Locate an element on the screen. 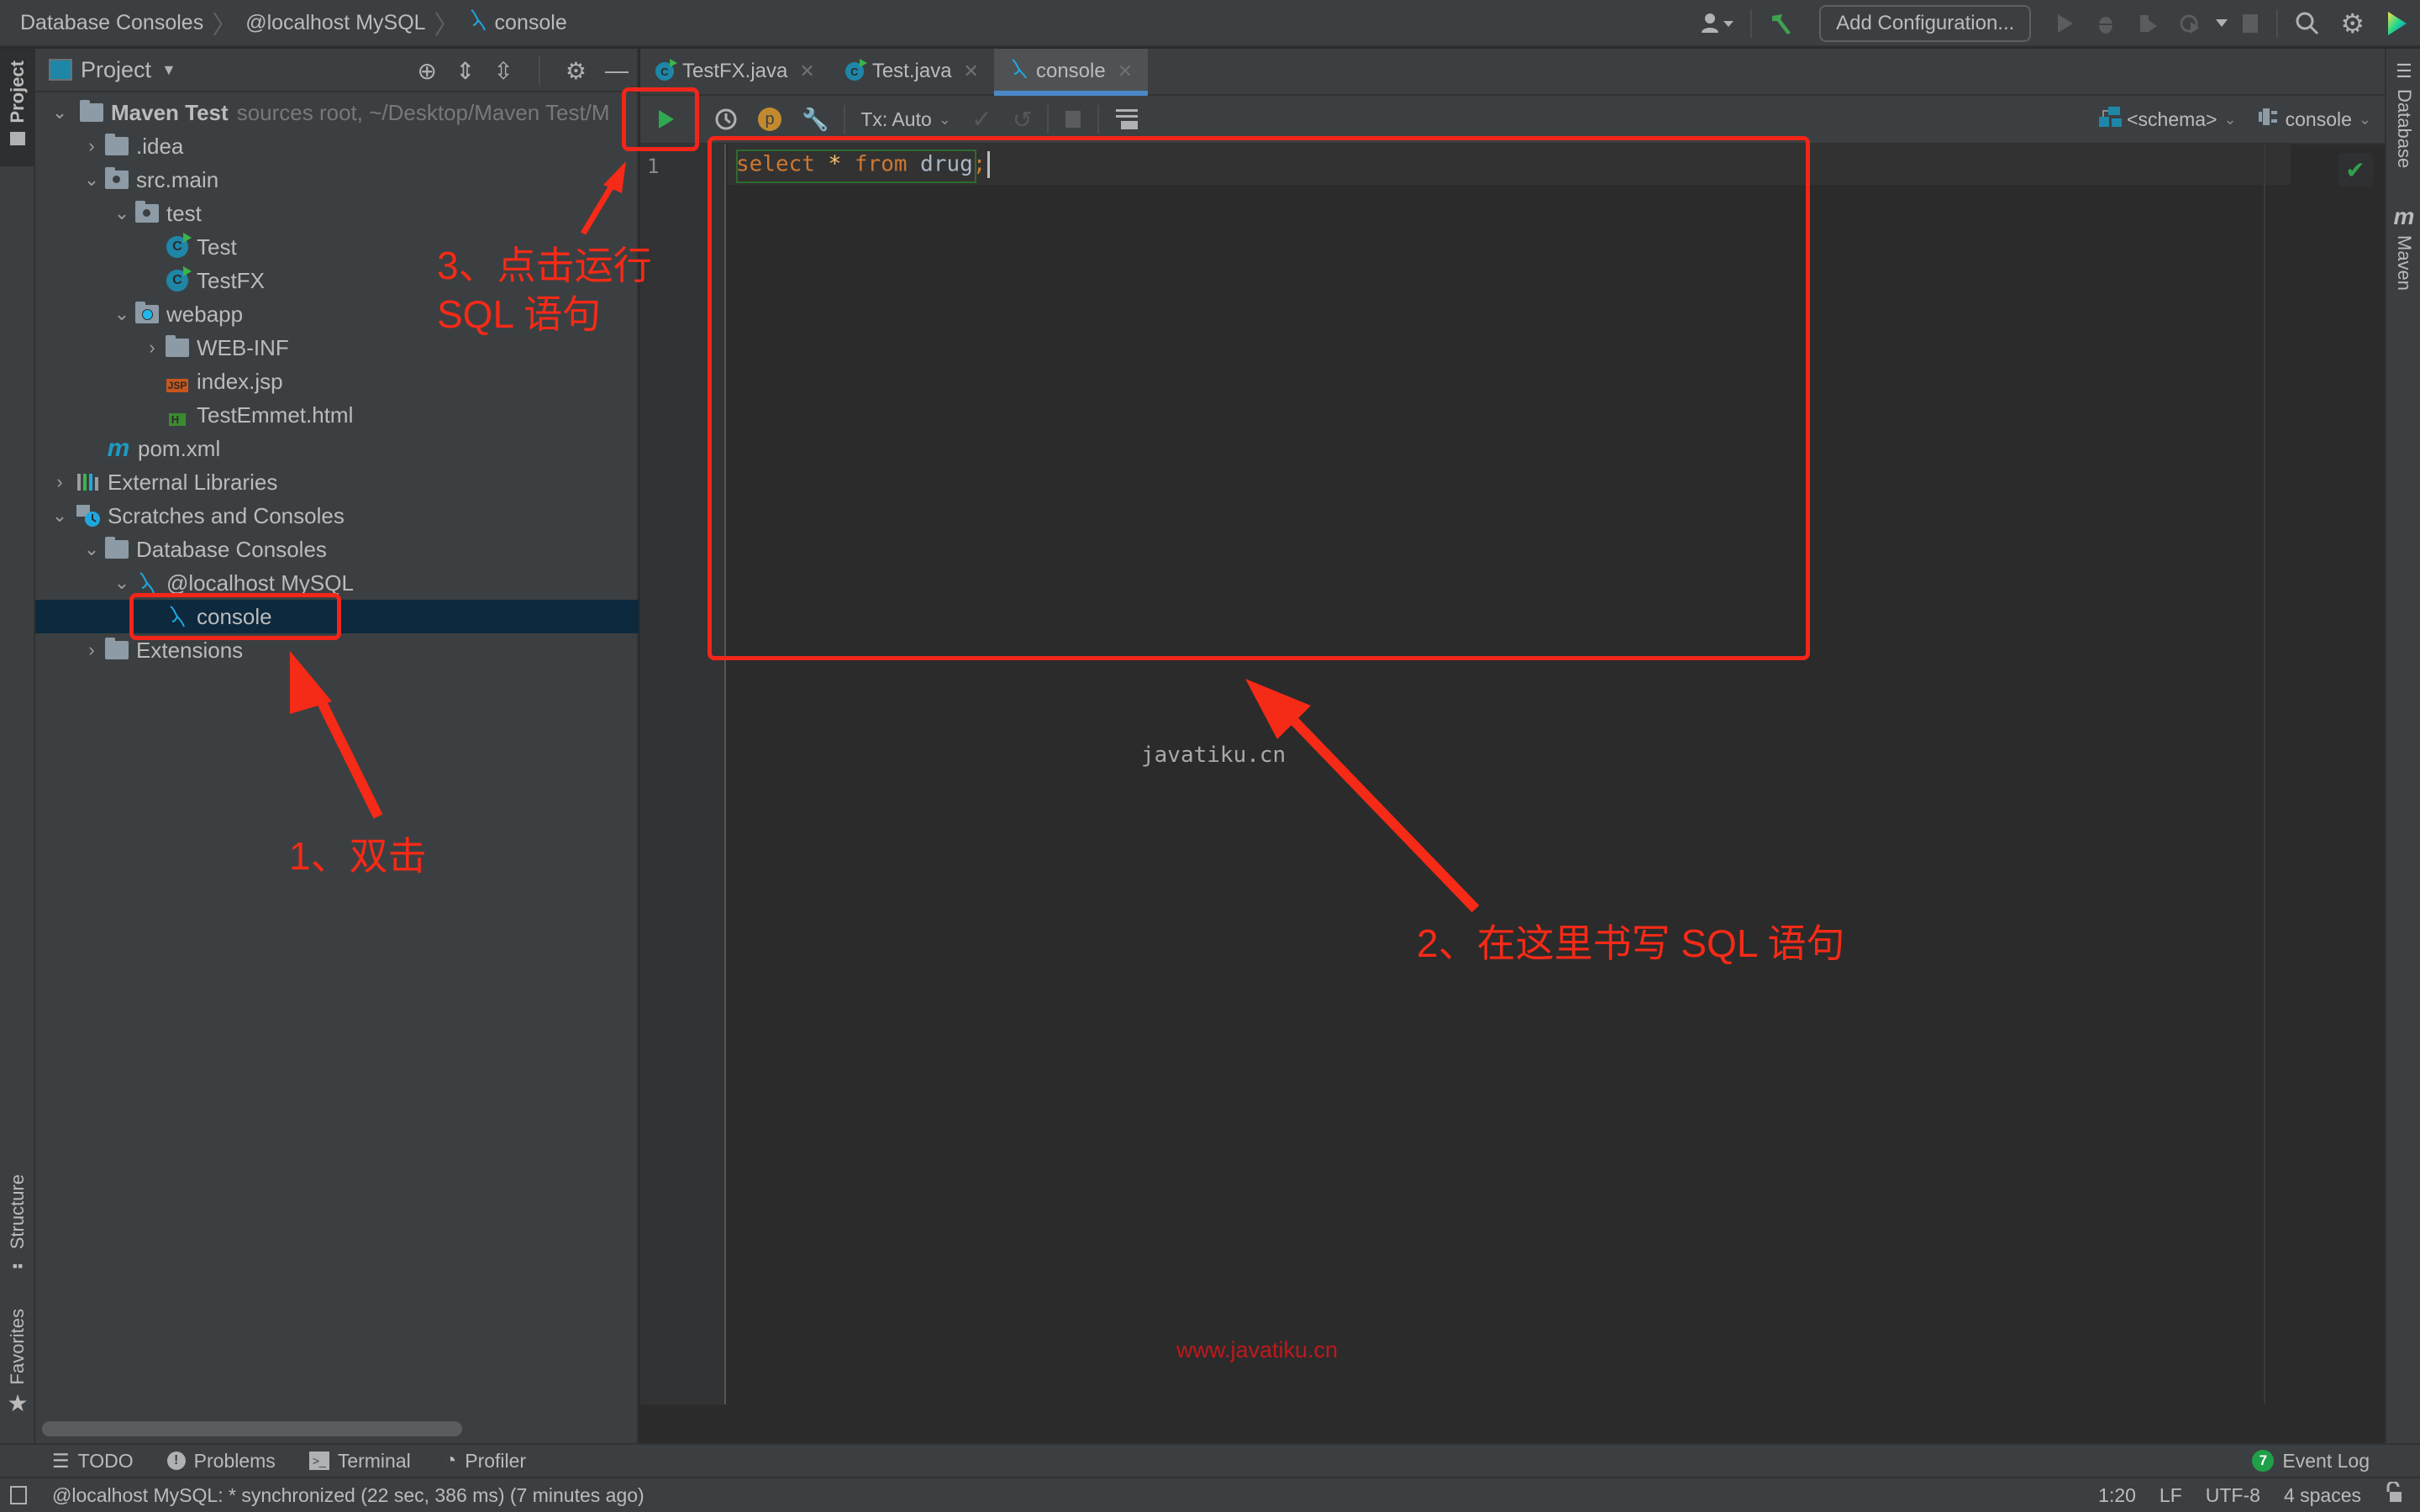 The width and height of the screenshot is (2420, 1512). tree-item-label: pom.xml is located at coordinates (180, 448).